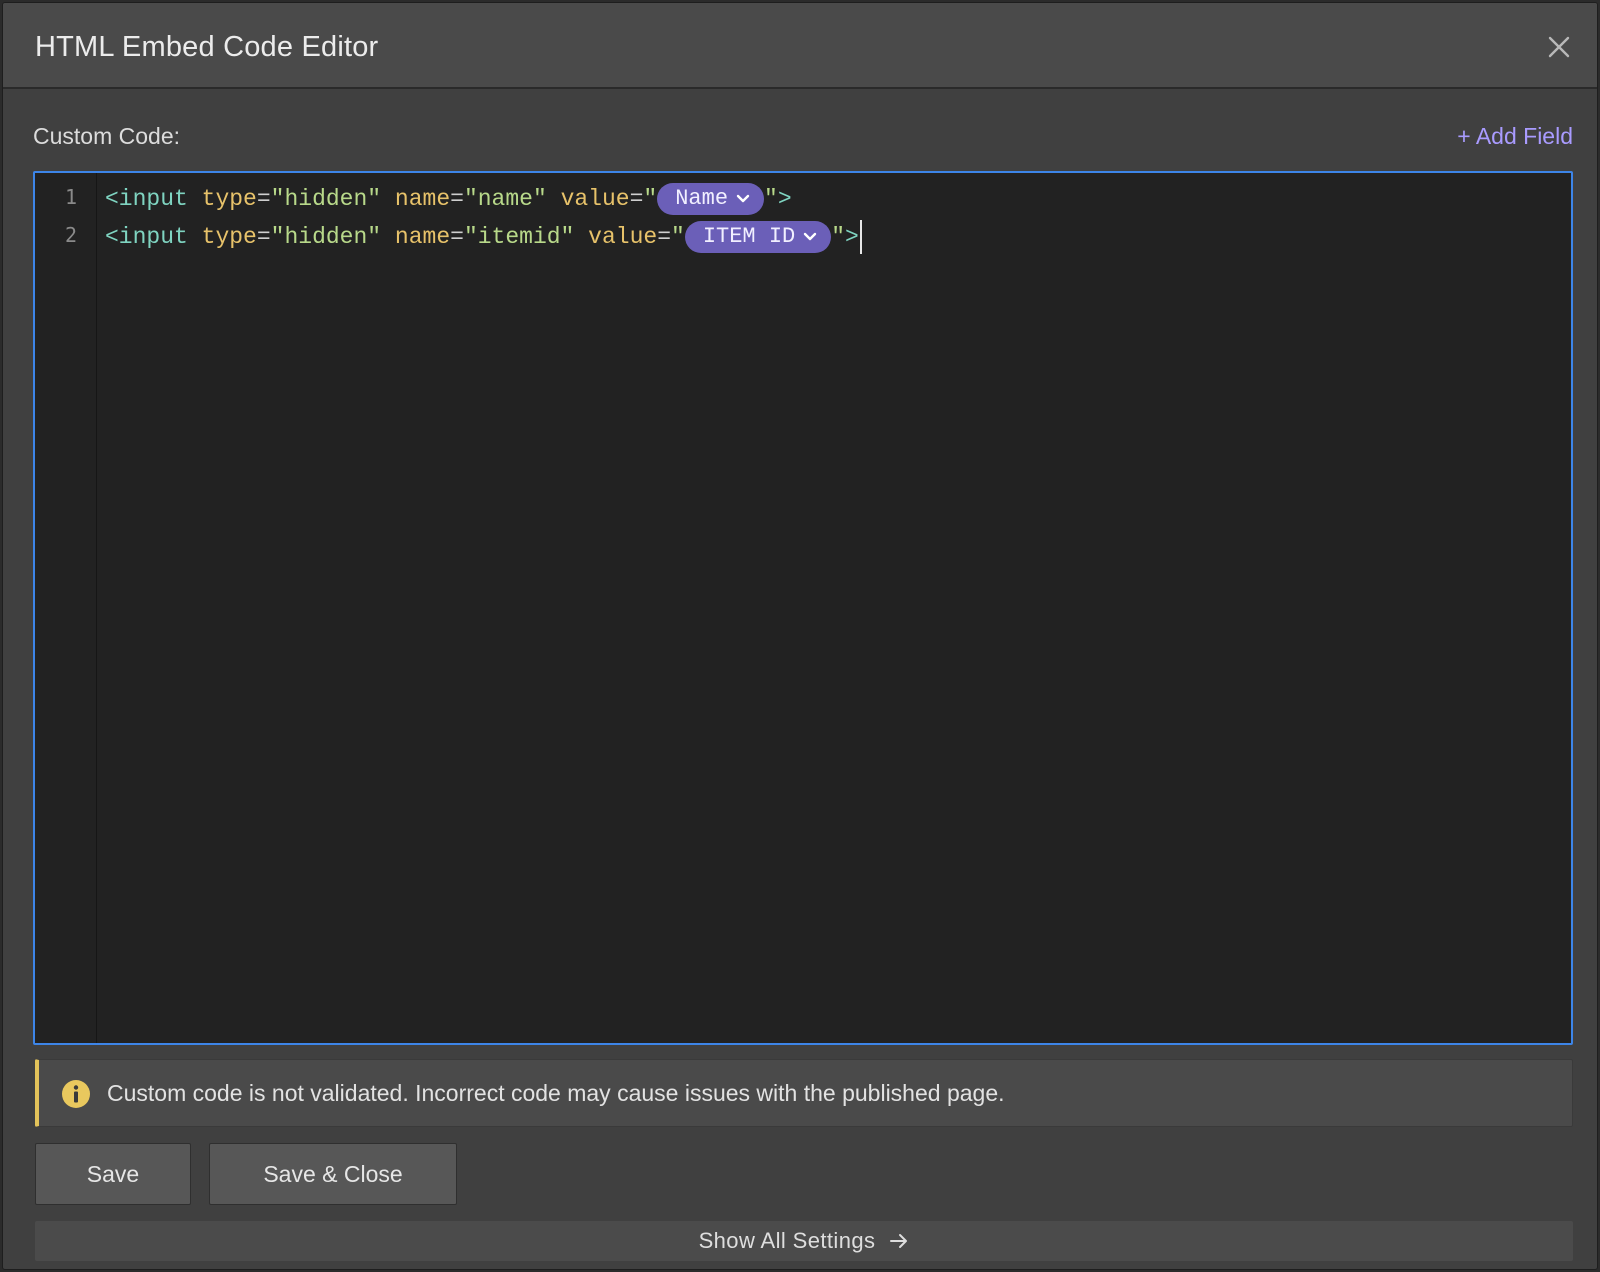 The image size is (1600, 1272). I want to click on dialog-title: HTML Embed Code Editor, so click(207, 47).